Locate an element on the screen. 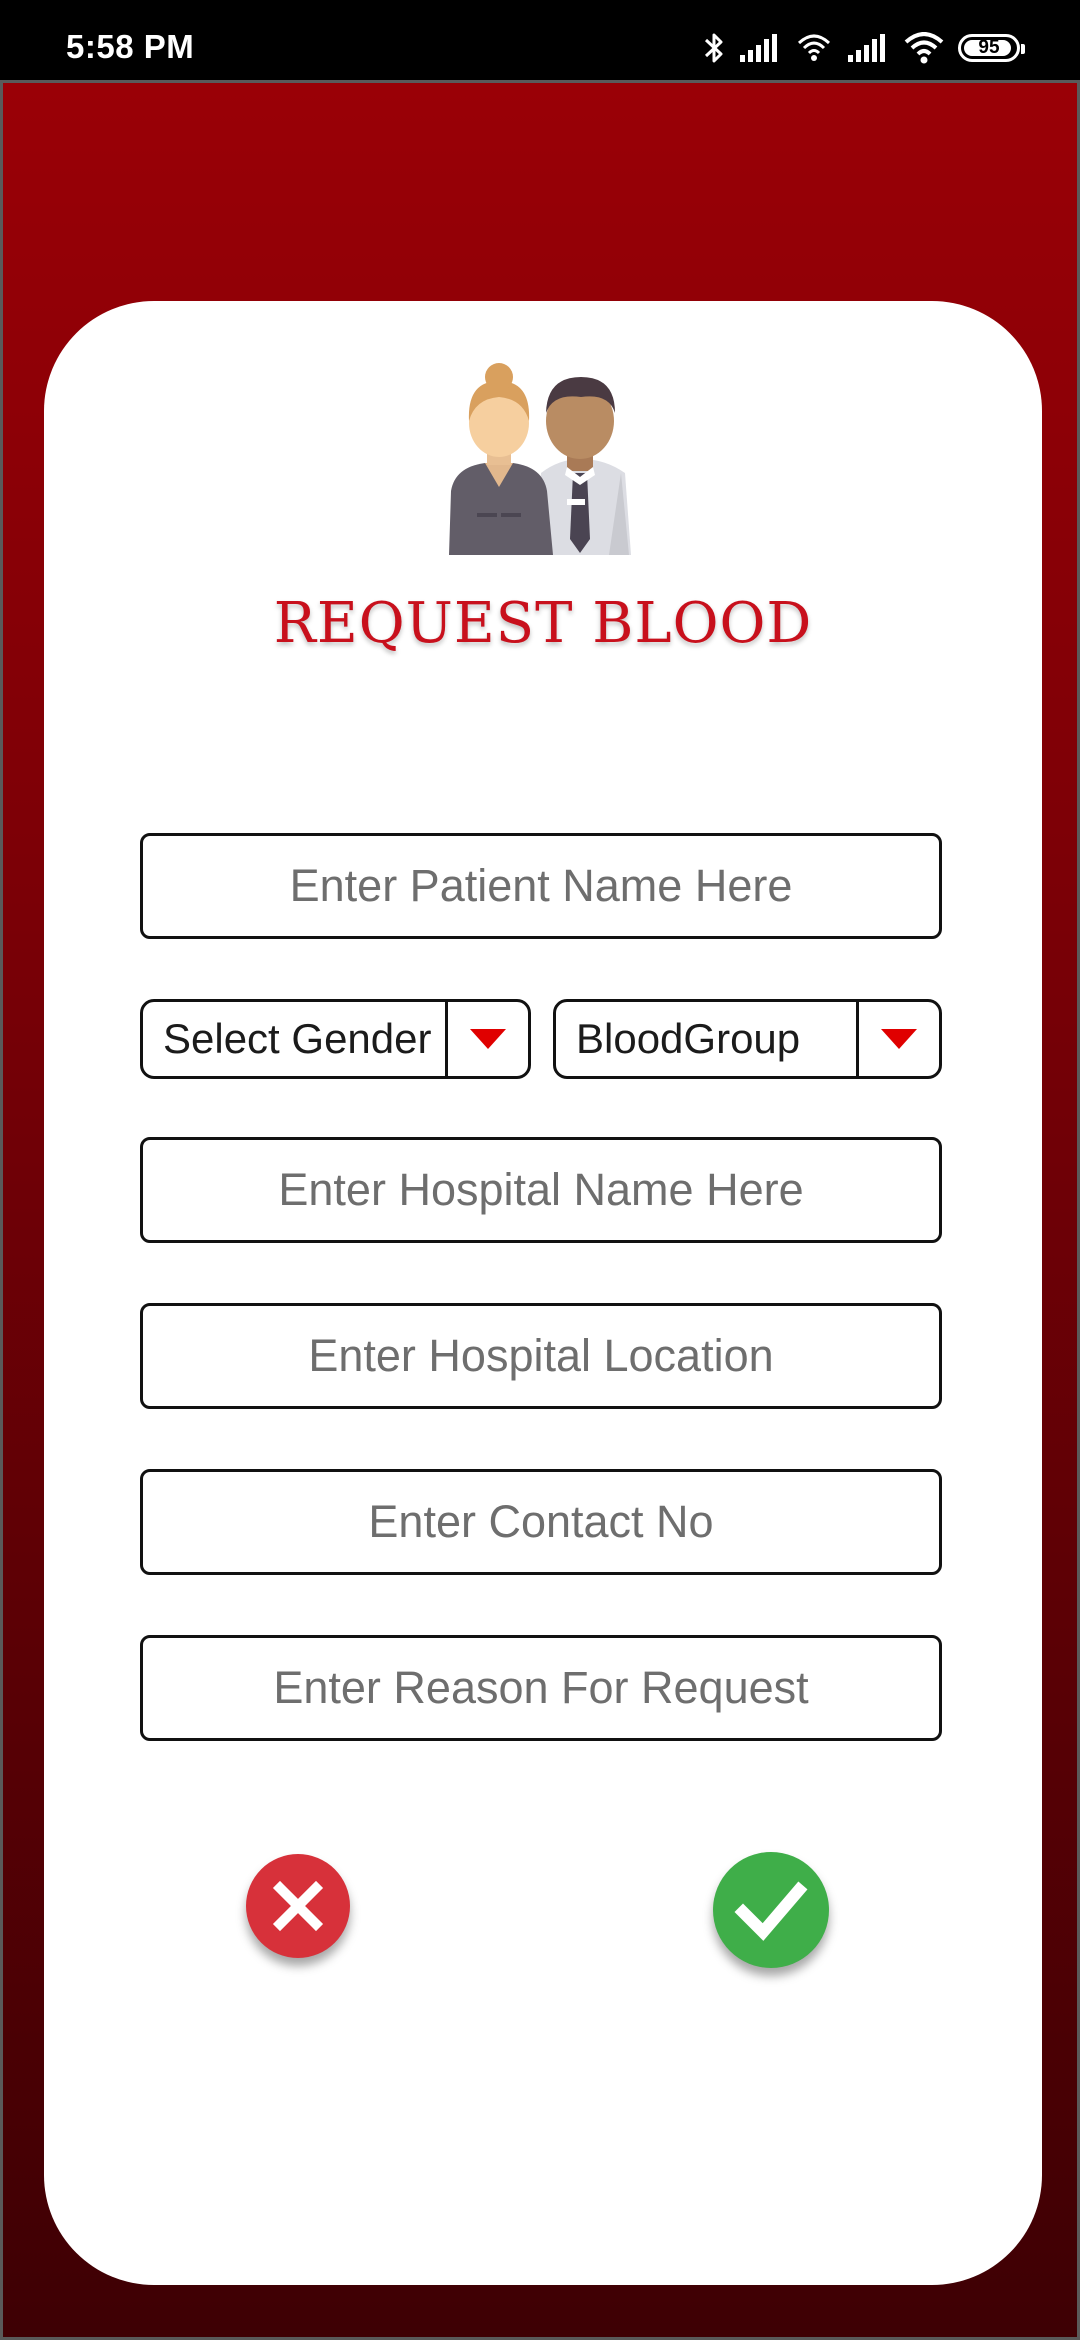 The image size is (1080, 2340). hospital-location-input is located at coordinates (541, 1356).